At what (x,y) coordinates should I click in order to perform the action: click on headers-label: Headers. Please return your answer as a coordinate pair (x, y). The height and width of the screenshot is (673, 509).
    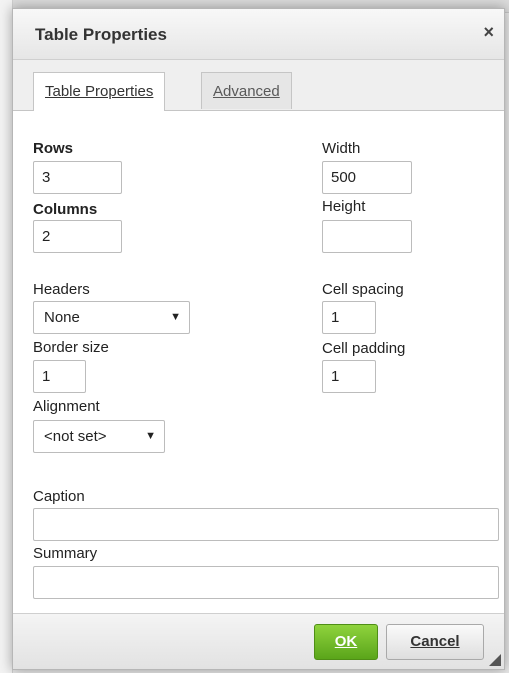
    Looking at the image, I should click on (61, 289).